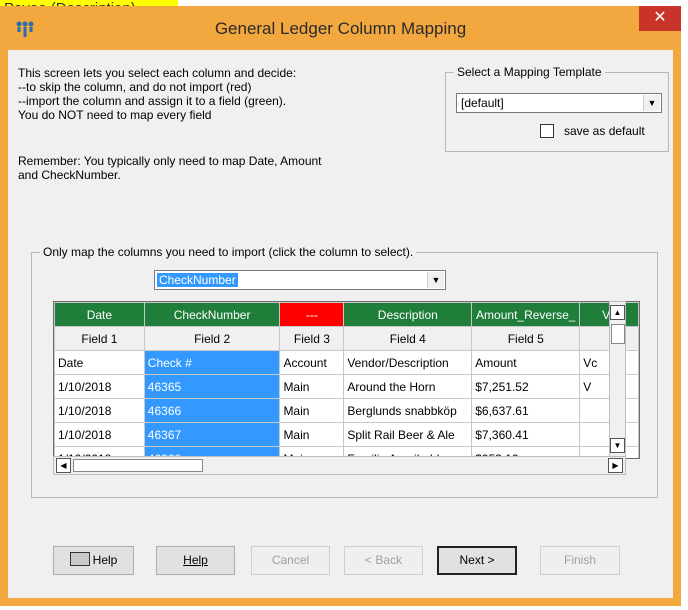  I want to click on field-header-cell: Field 4, so click(408, 338).